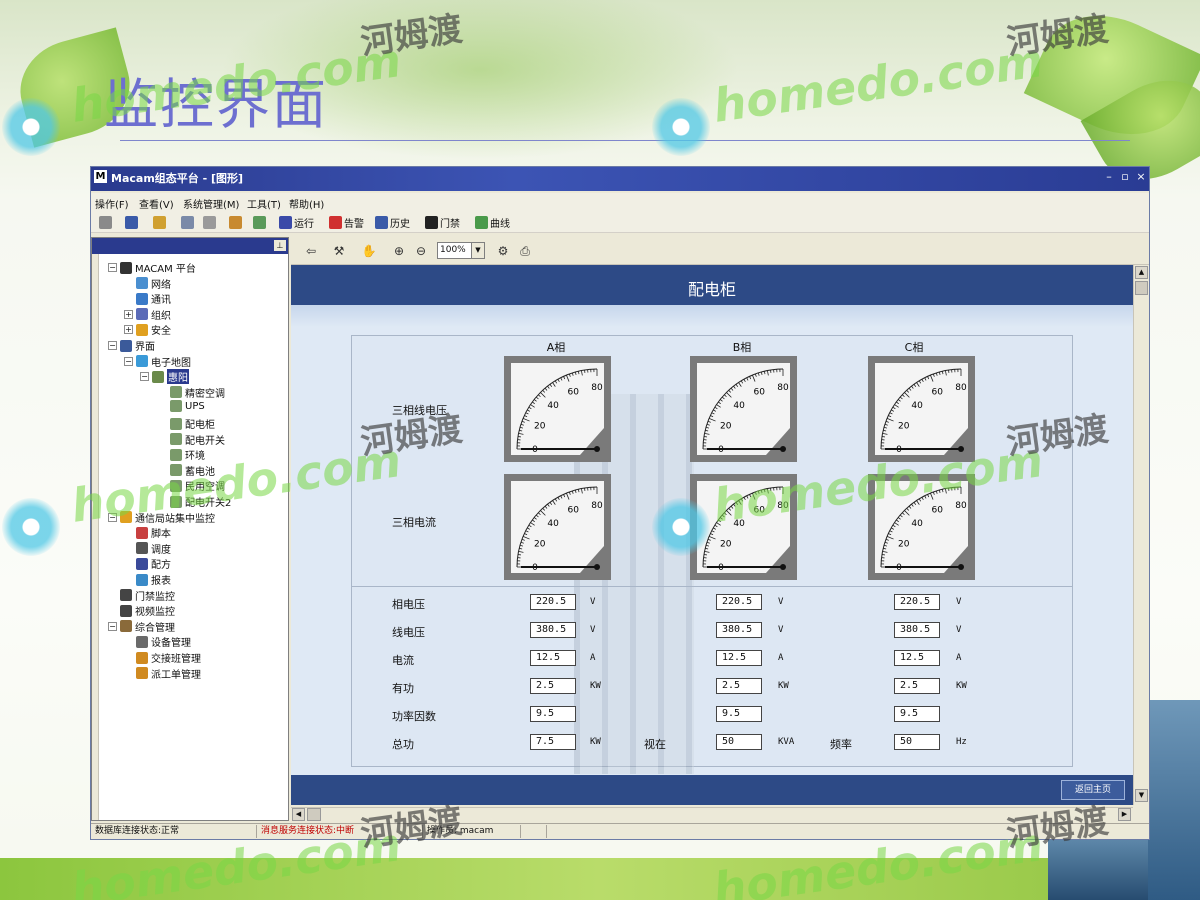 The width and height of the screenshot is (1200, 900). Describe the element at coordinates (403, 744) in the screenshot. I see `measurement-label: 总功` at that location.